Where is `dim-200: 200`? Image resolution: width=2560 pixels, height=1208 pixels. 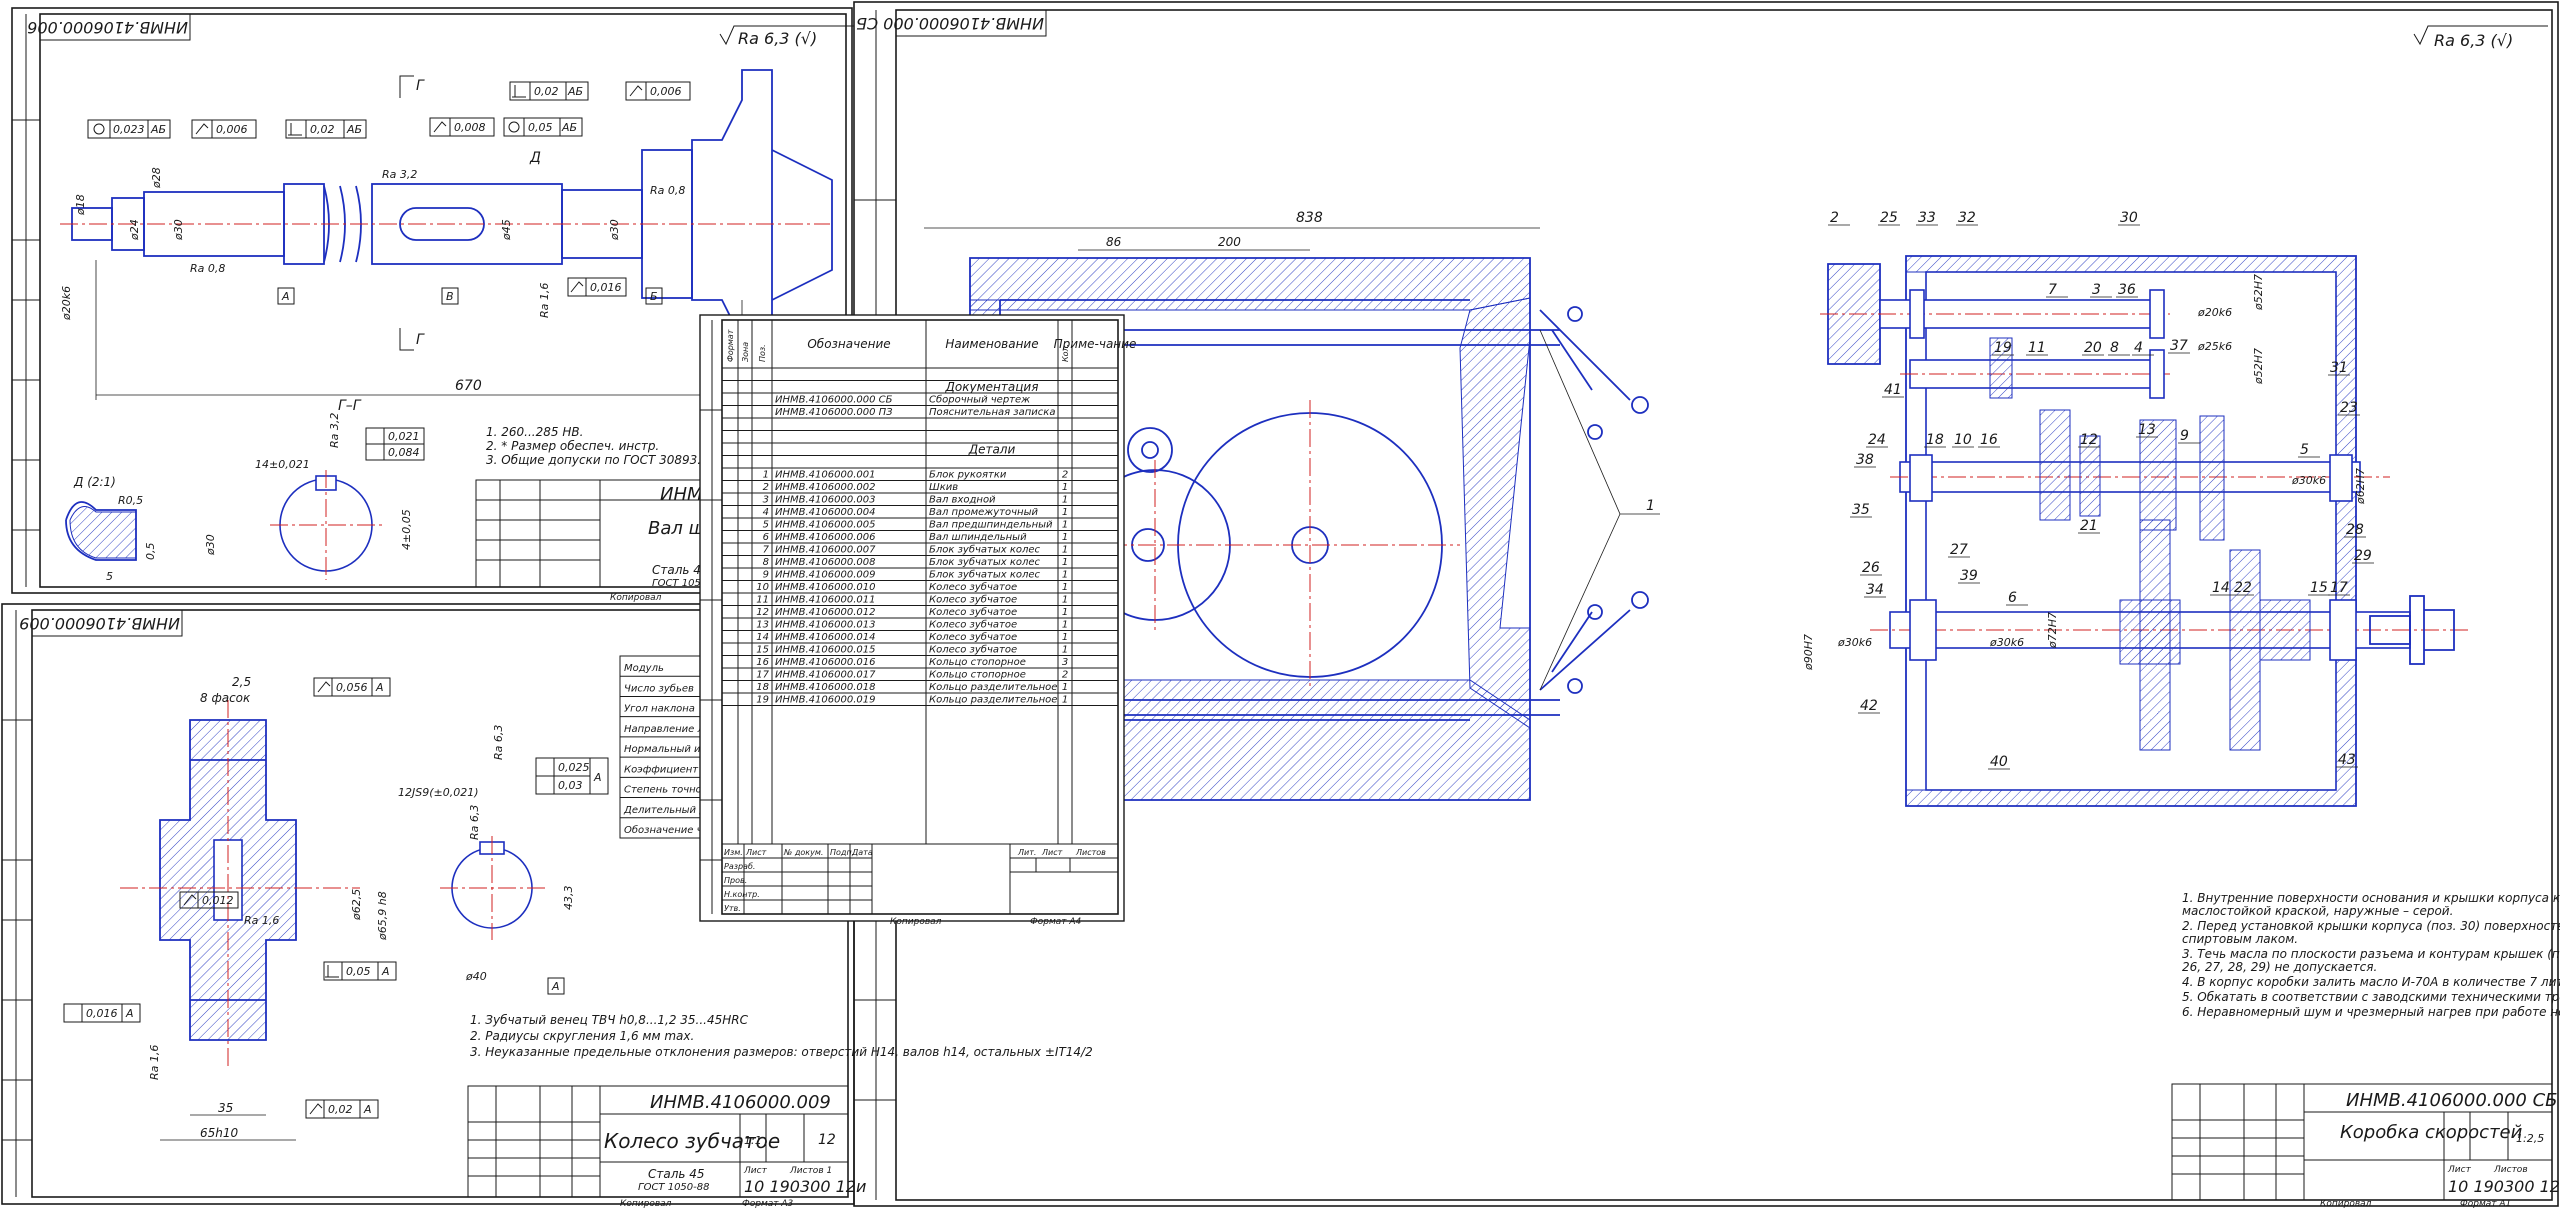
dim-200: 200 is located at coordinates (1229, 242).